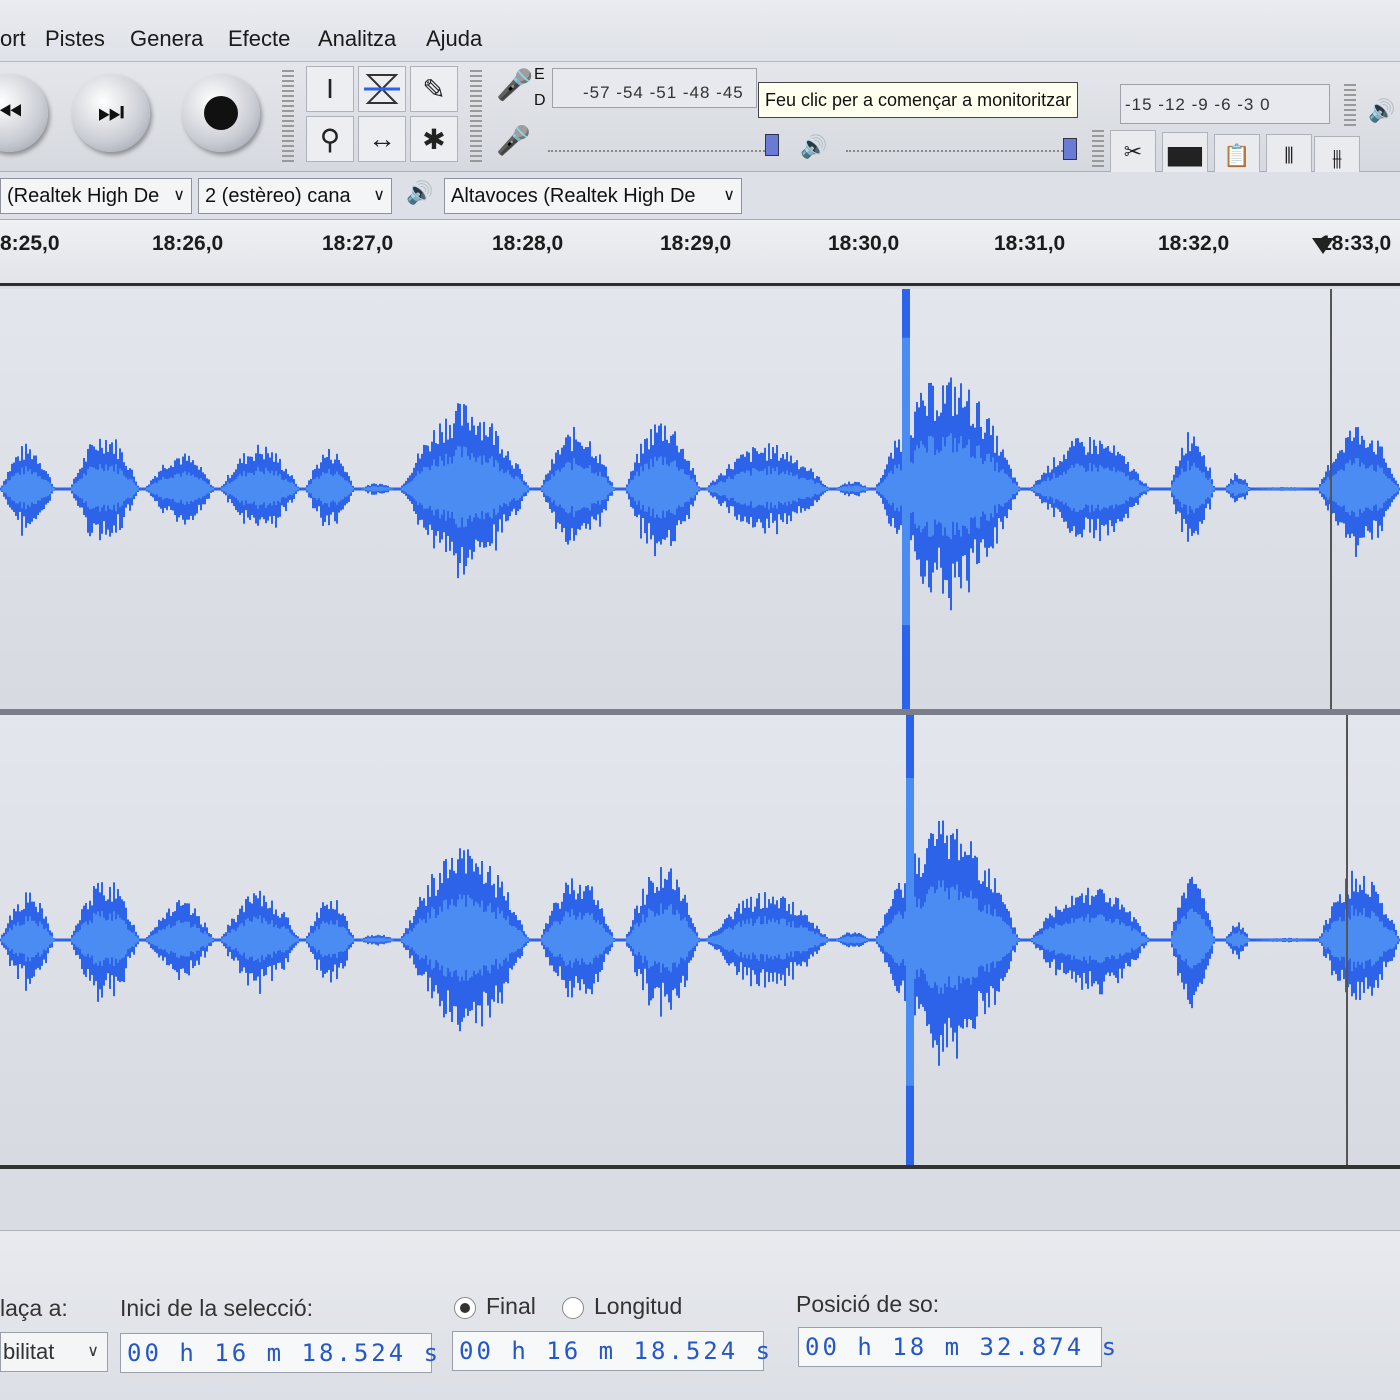 The image size is (1400, 1400). What do you see at coordinates (75, 39) in the screenshot?
I see `menu-tracks: Pistes` at bounding box center [75, 39].